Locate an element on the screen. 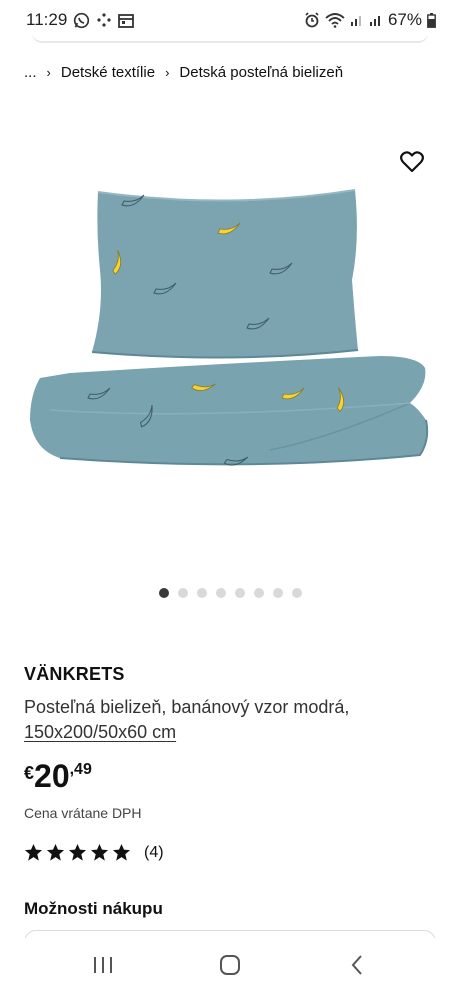 The width and height of the screenshot is (460, 997). vat-note: Cena vrátane DPH is located at coordinates (83, 813).